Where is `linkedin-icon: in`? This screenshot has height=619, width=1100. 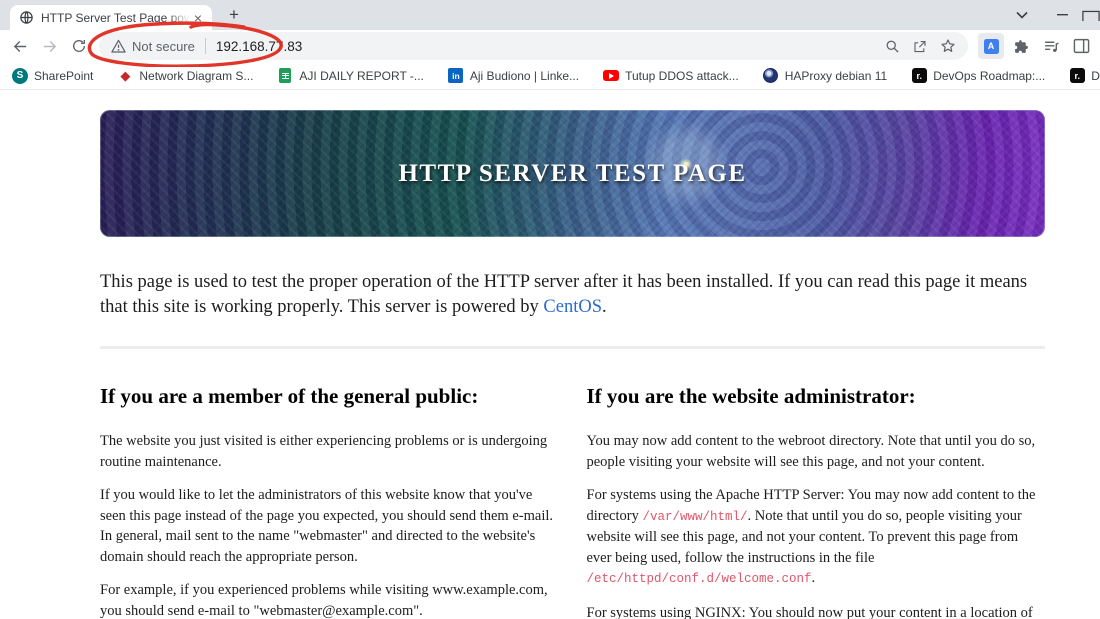 linkedin-icon: in is located at coordinates (456, 76).